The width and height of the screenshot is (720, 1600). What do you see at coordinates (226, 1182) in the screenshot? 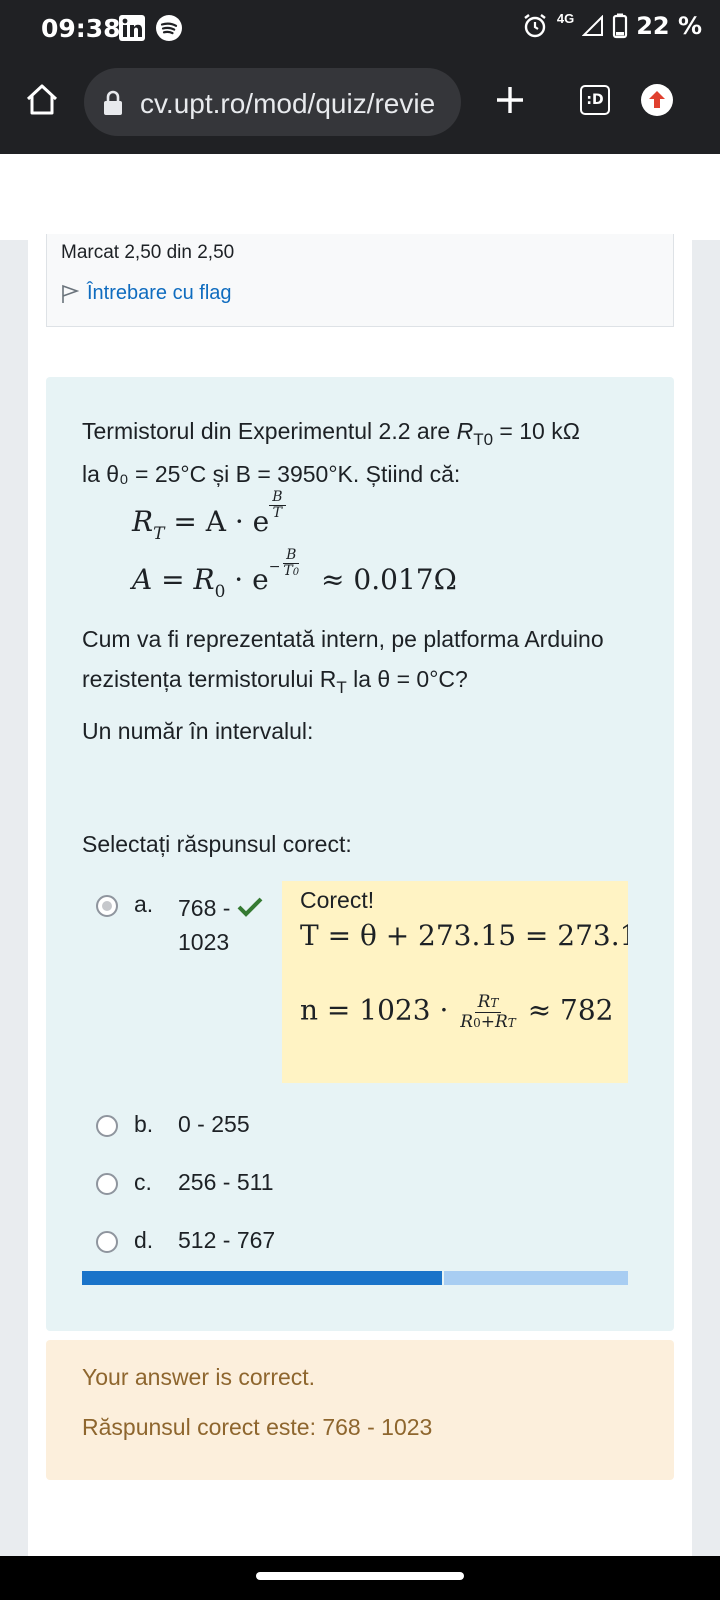
I see `option-text: 256 - 511` at bounding box center [226, 1182].